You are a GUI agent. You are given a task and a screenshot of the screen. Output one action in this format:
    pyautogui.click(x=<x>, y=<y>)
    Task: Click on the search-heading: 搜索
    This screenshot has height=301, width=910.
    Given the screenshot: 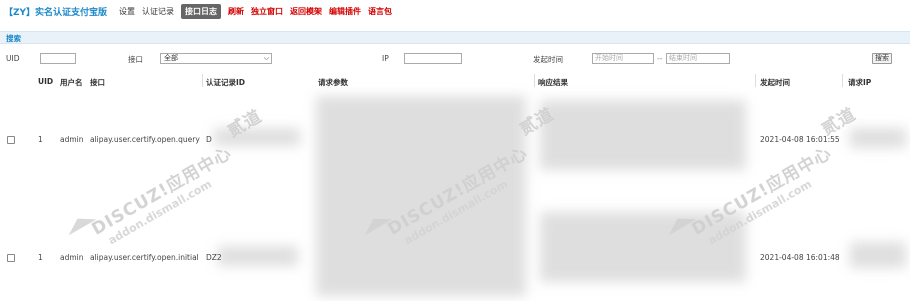 What is the action you would take?
    pyautogui.click(x=13, y=38)
    